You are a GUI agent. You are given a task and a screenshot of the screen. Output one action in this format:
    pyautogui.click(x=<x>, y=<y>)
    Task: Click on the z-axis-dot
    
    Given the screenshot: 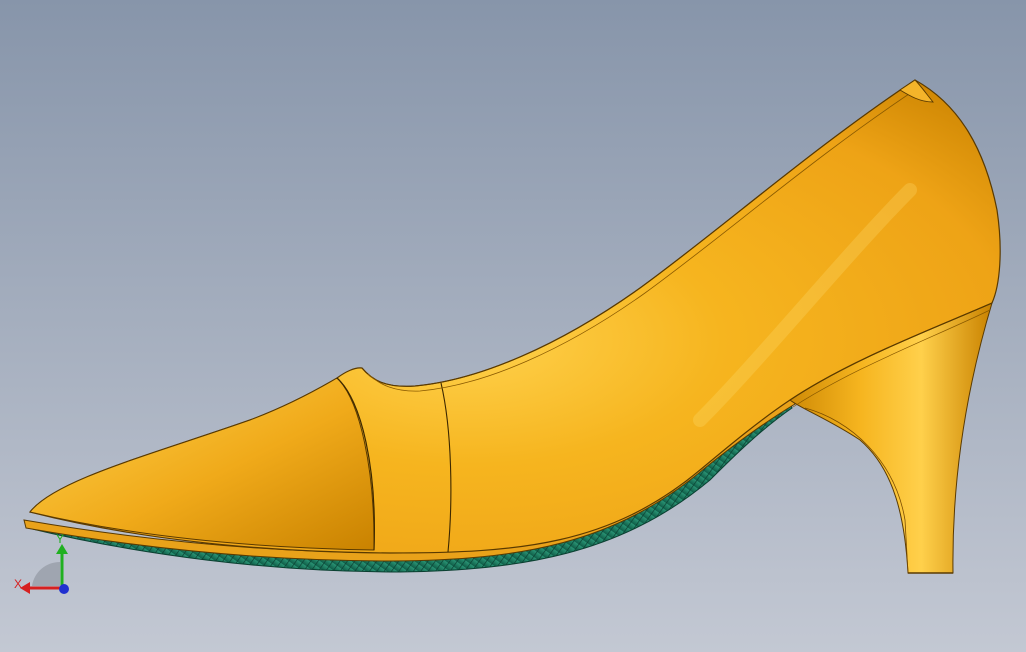 What is the action you would take?
    pyautogui.click(x=64, y=589)
    